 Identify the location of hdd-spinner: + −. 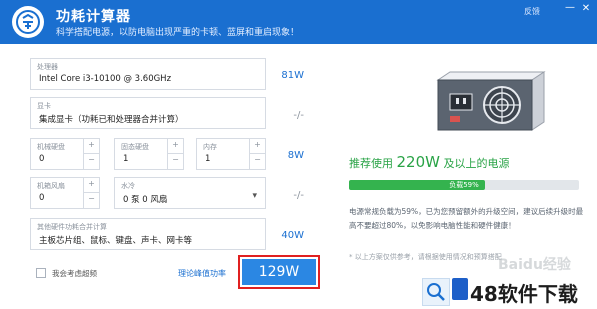
(91, 154).